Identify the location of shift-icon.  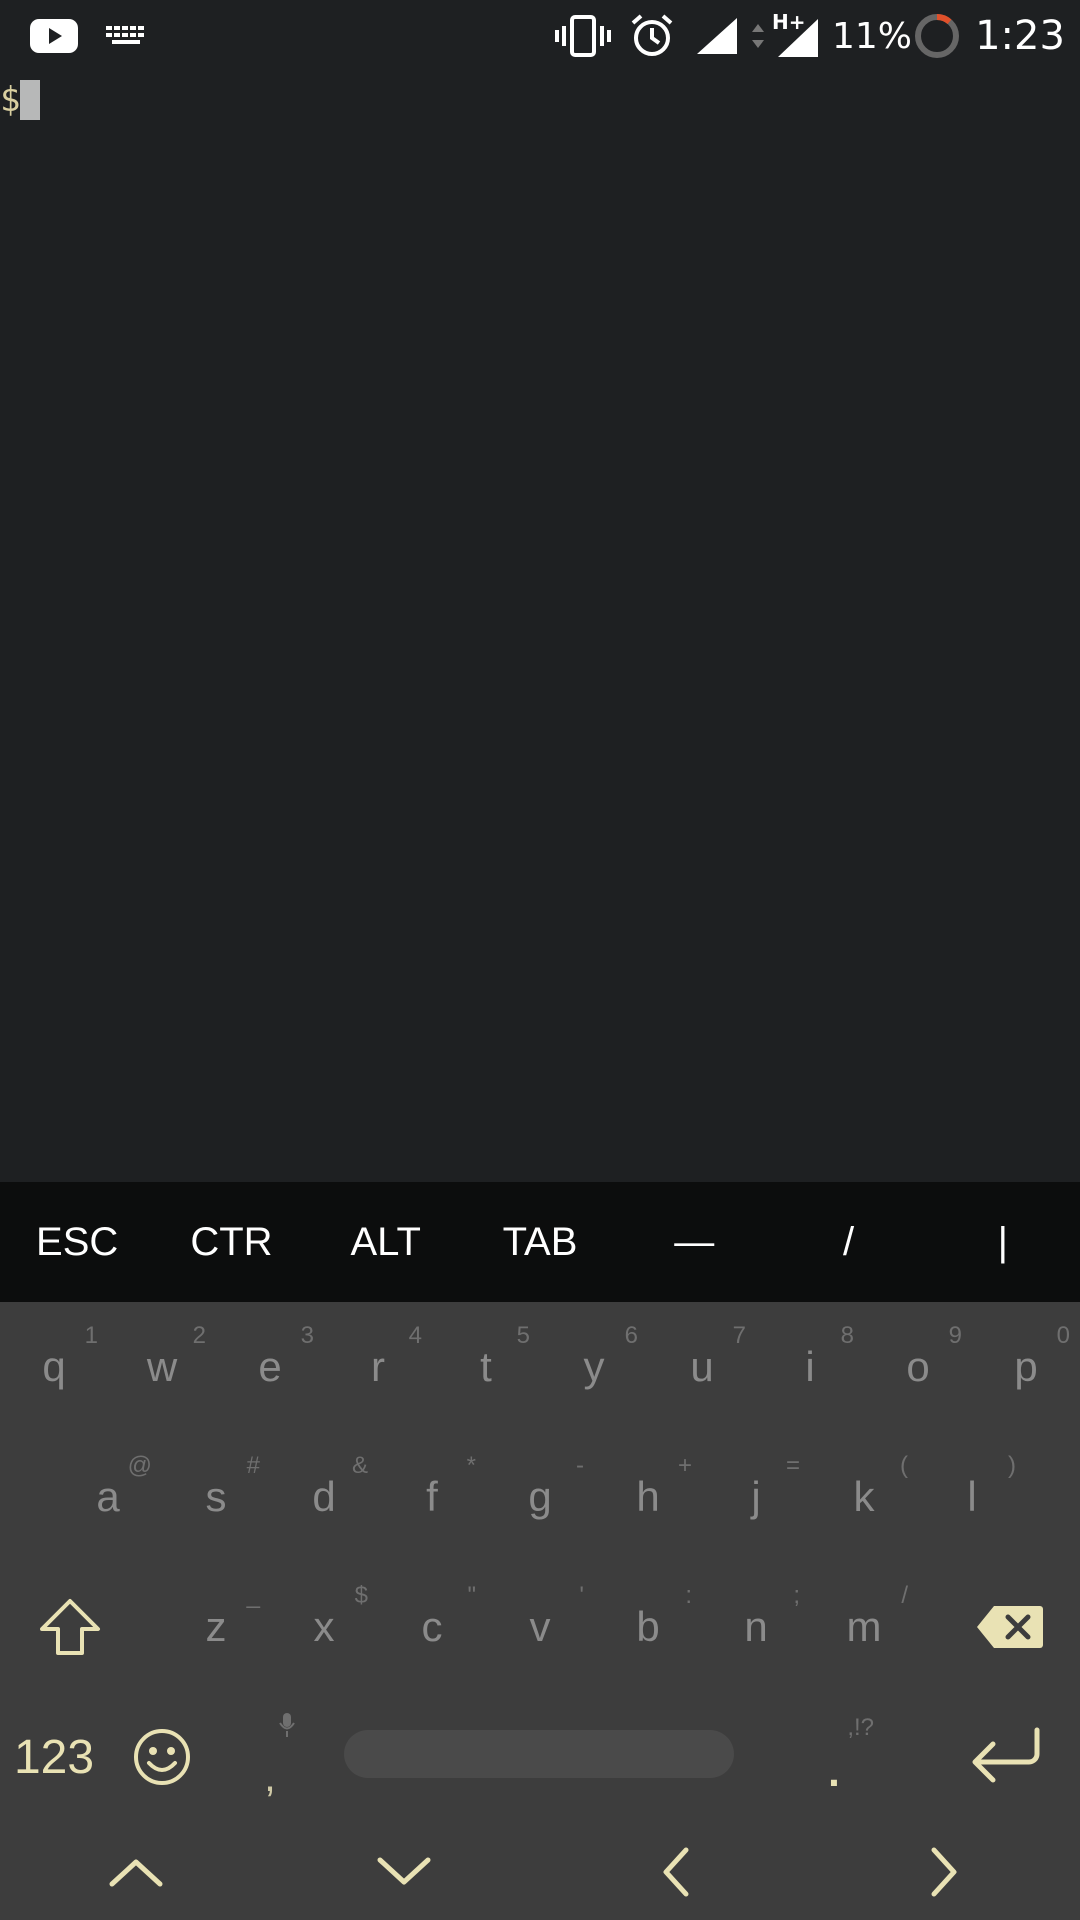
(70, 1627).